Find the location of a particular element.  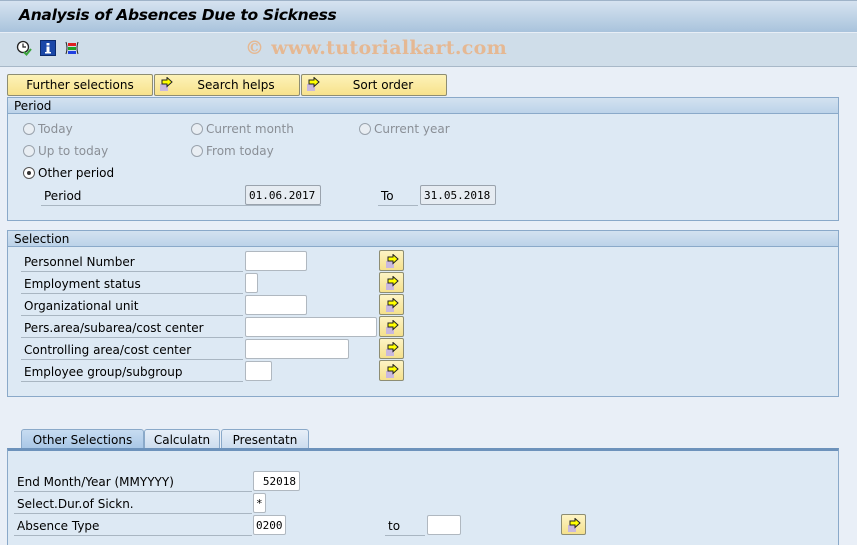

personnel-number-input is located at coordinates (276, 261).